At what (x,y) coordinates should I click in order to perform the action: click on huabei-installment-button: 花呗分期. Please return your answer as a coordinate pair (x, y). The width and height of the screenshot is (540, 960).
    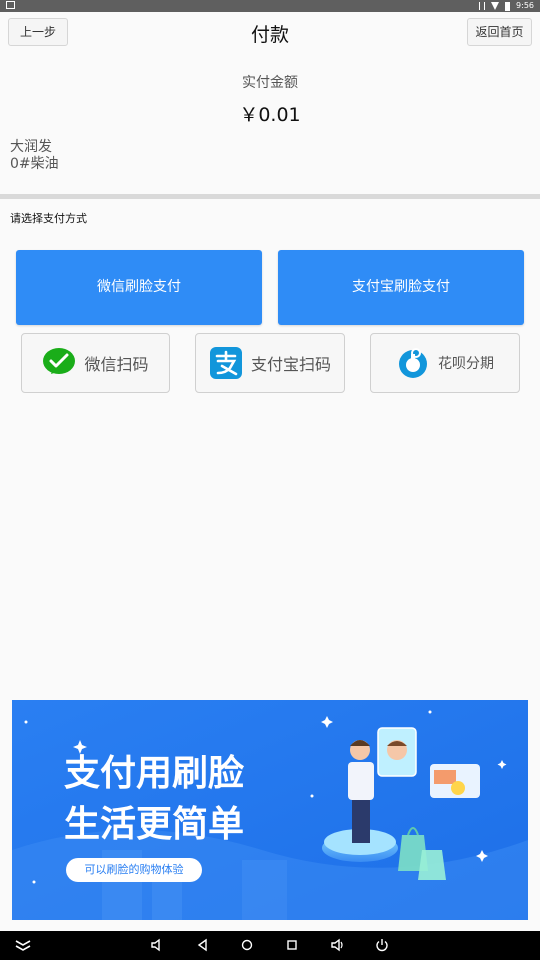
    Looking at the image, I should click on (445, 363).